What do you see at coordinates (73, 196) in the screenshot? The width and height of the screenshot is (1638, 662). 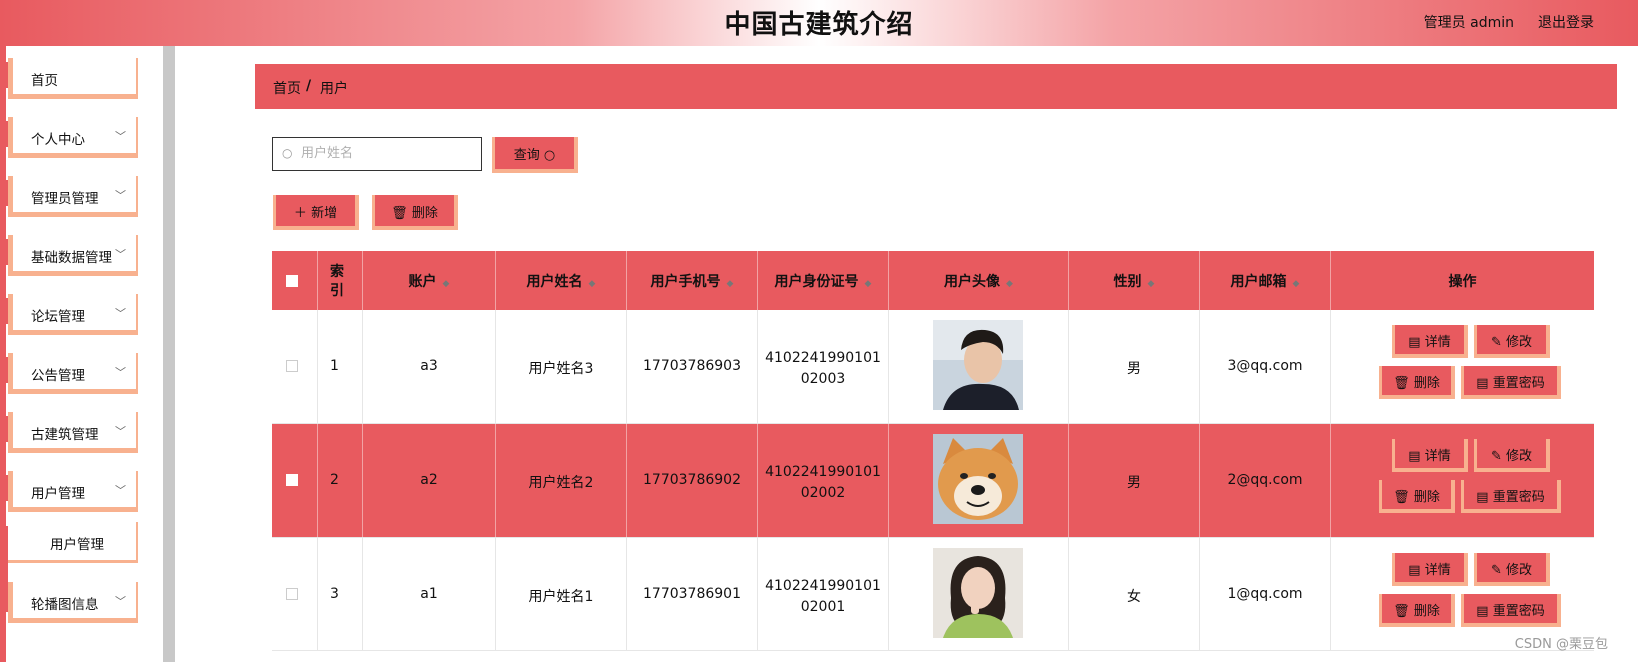 I see `sidebar-item-admin-management: 管理员管理 ﹀` at bounding box center [73, 196].